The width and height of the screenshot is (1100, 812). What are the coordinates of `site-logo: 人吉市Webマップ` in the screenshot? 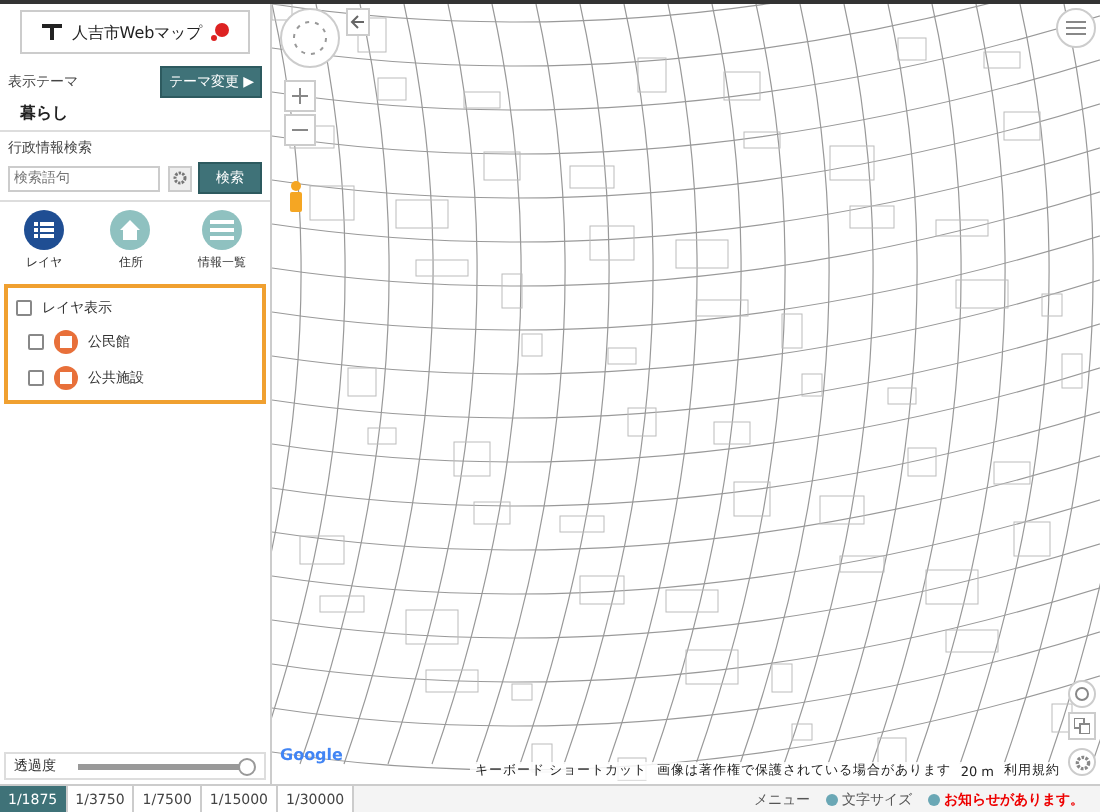 It's located at (135, 32).